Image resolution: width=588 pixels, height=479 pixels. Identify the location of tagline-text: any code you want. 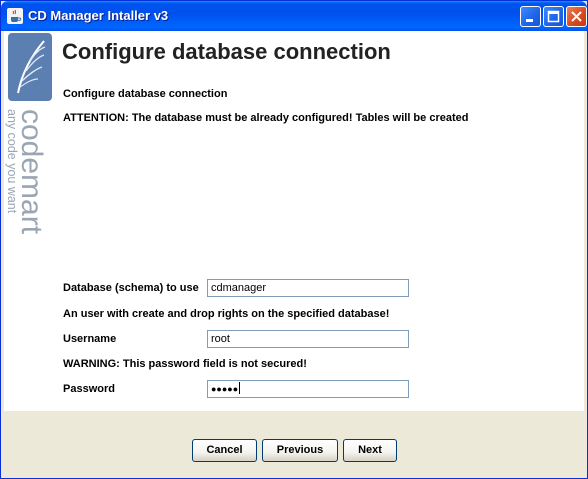
(12, 161).